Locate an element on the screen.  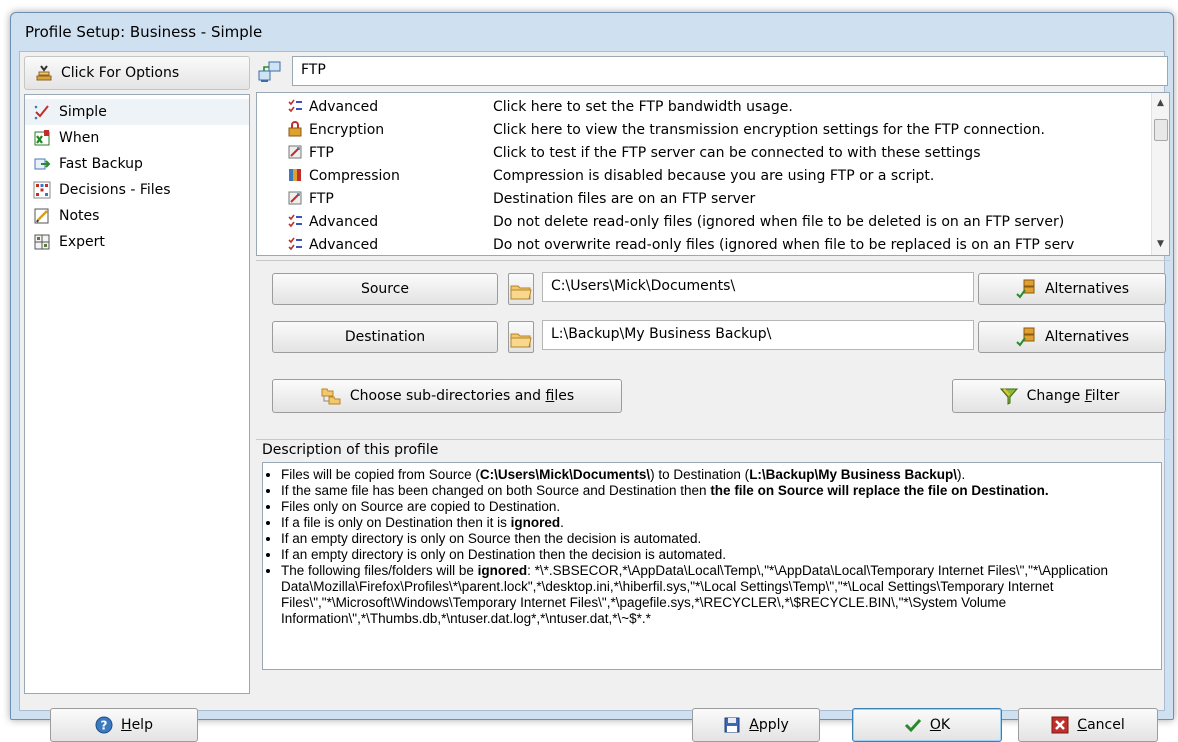
decision-grid-icon is located at coordinates (42, 190).